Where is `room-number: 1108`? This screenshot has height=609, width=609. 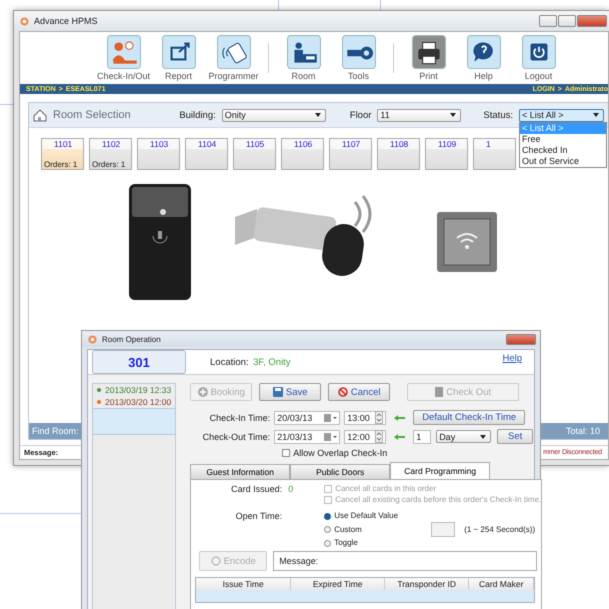 room-number: 1108 is located at coordinates (398, 144).